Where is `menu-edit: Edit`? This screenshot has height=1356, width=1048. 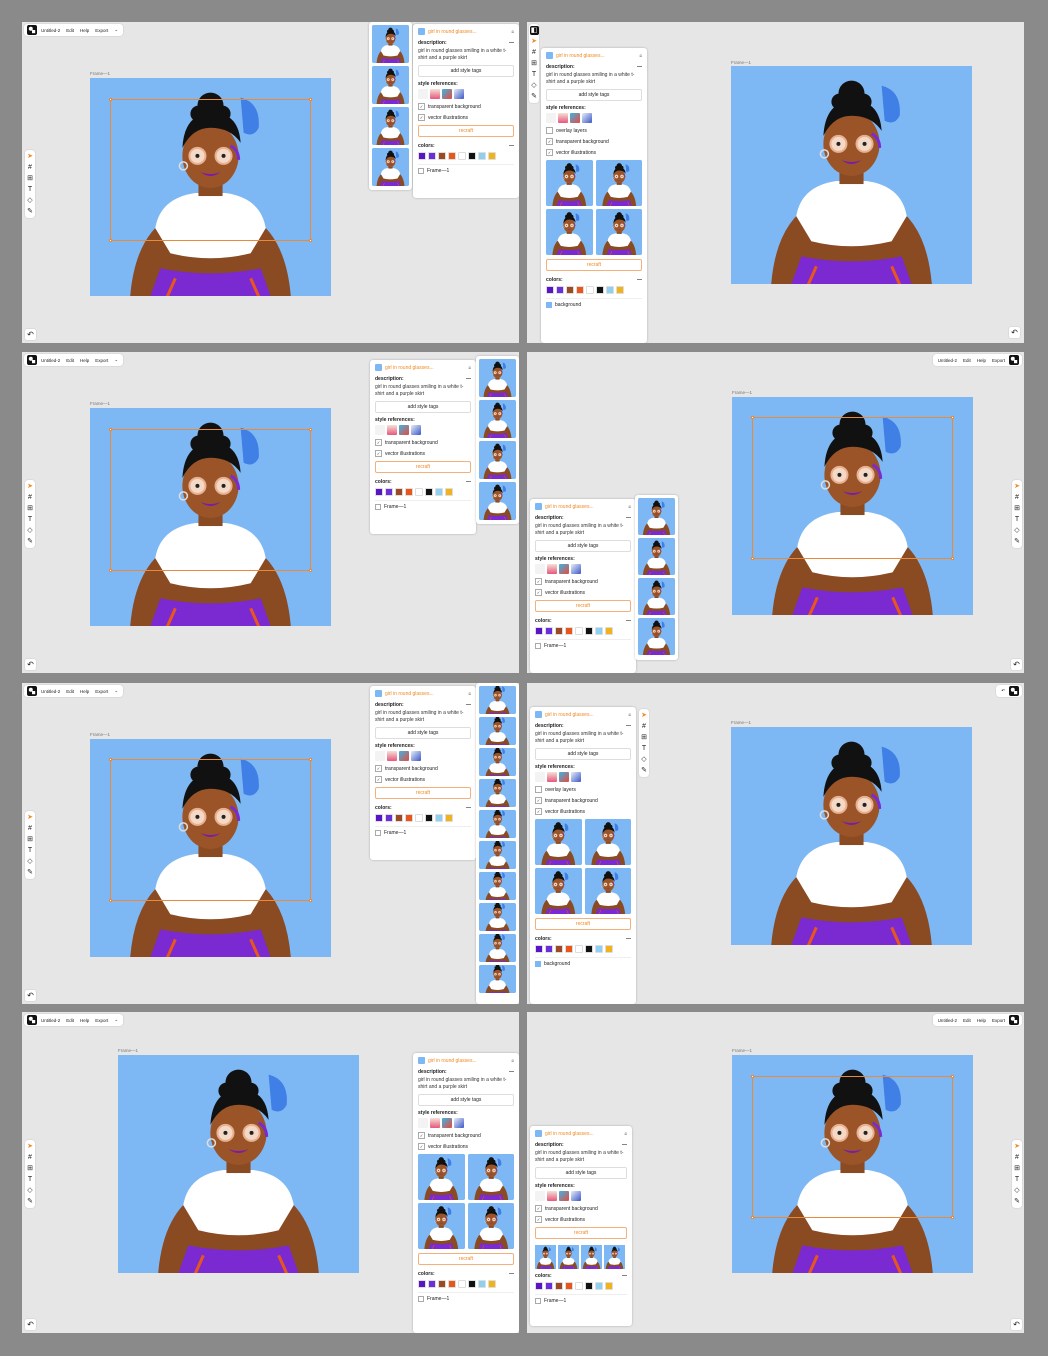 menu-edit: Edit is located at coordinates (70, 1020).